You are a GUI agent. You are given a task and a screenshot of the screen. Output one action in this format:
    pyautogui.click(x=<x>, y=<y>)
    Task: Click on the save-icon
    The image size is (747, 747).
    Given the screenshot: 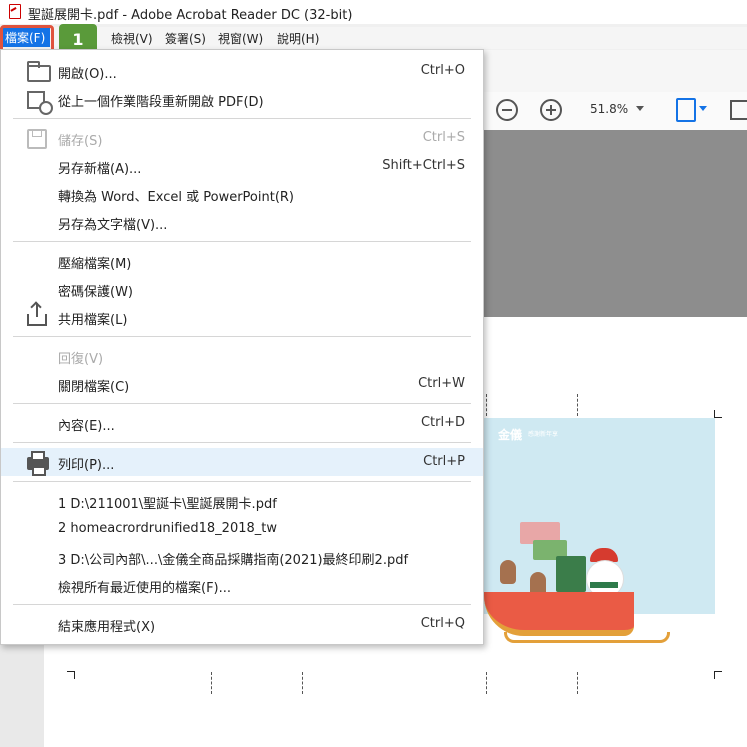 What is the action you would take?
    pyautogui.click(x=37, y=139)
    